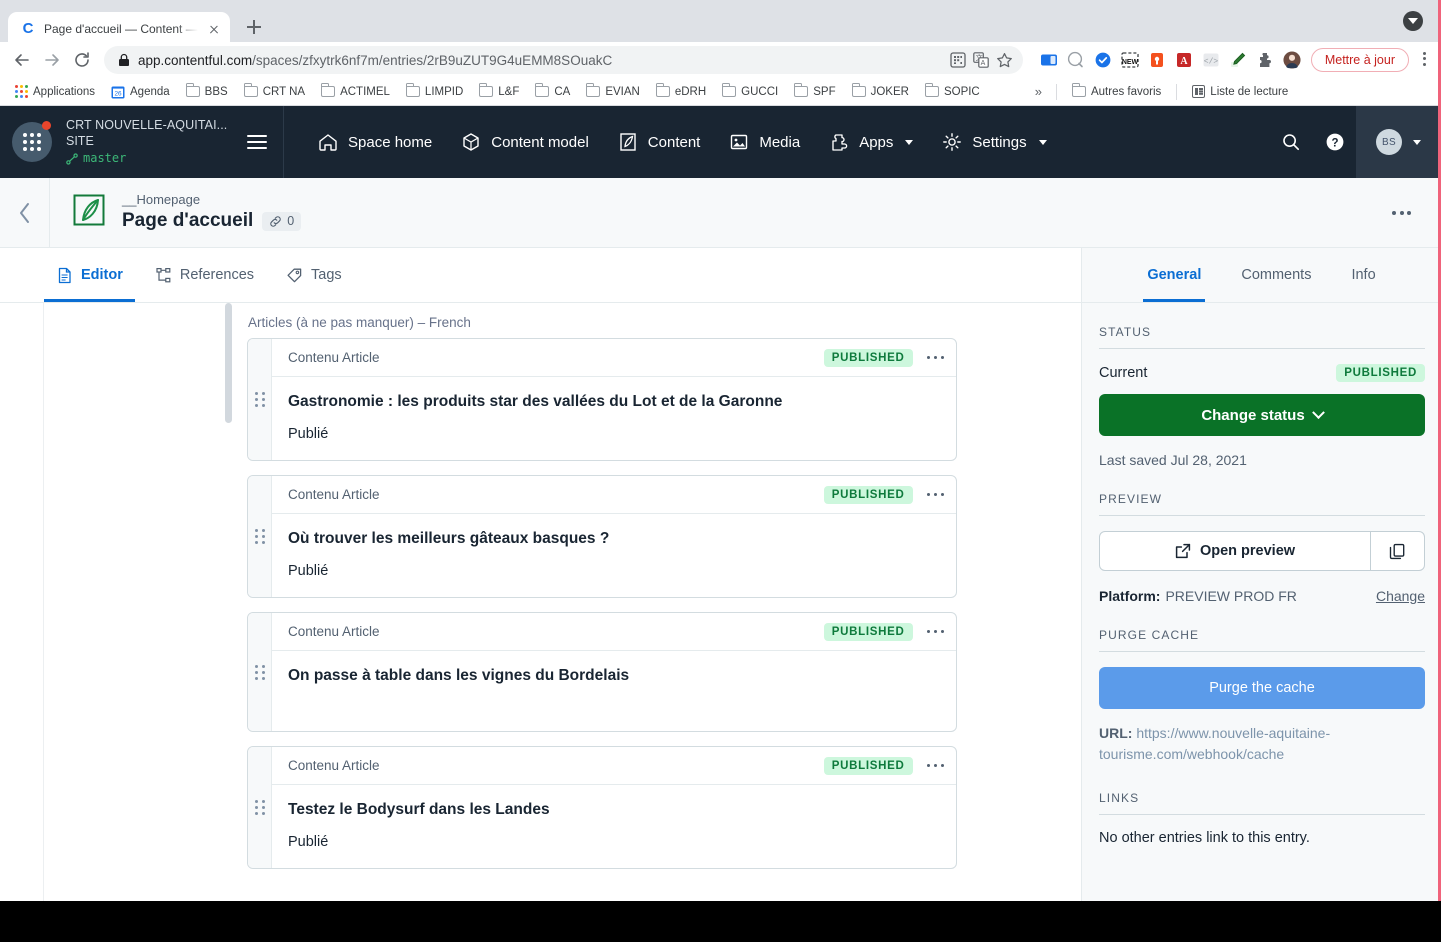 Image resolution: width=1441 pixels, height=942 pixels. Describe the element at coordinates (118, 92) in the screenshot. I see `calendar-icon: 26` at that location.